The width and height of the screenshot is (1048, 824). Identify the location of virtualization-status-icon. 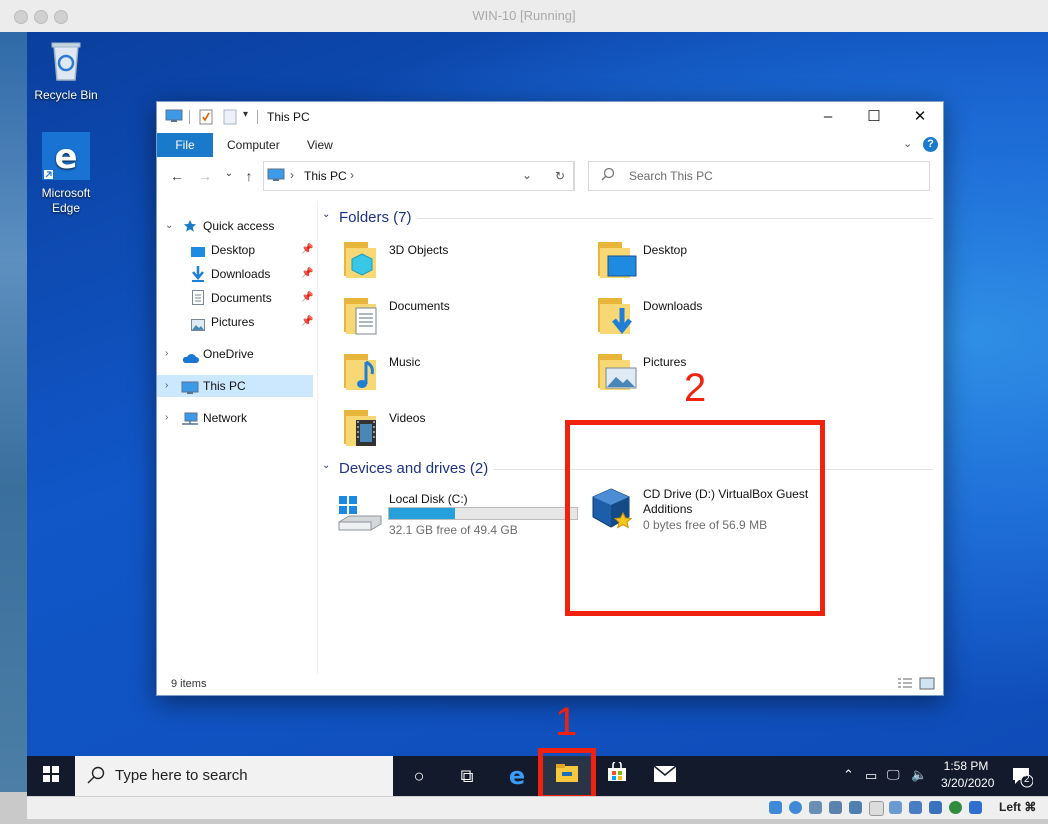
(935, 807).